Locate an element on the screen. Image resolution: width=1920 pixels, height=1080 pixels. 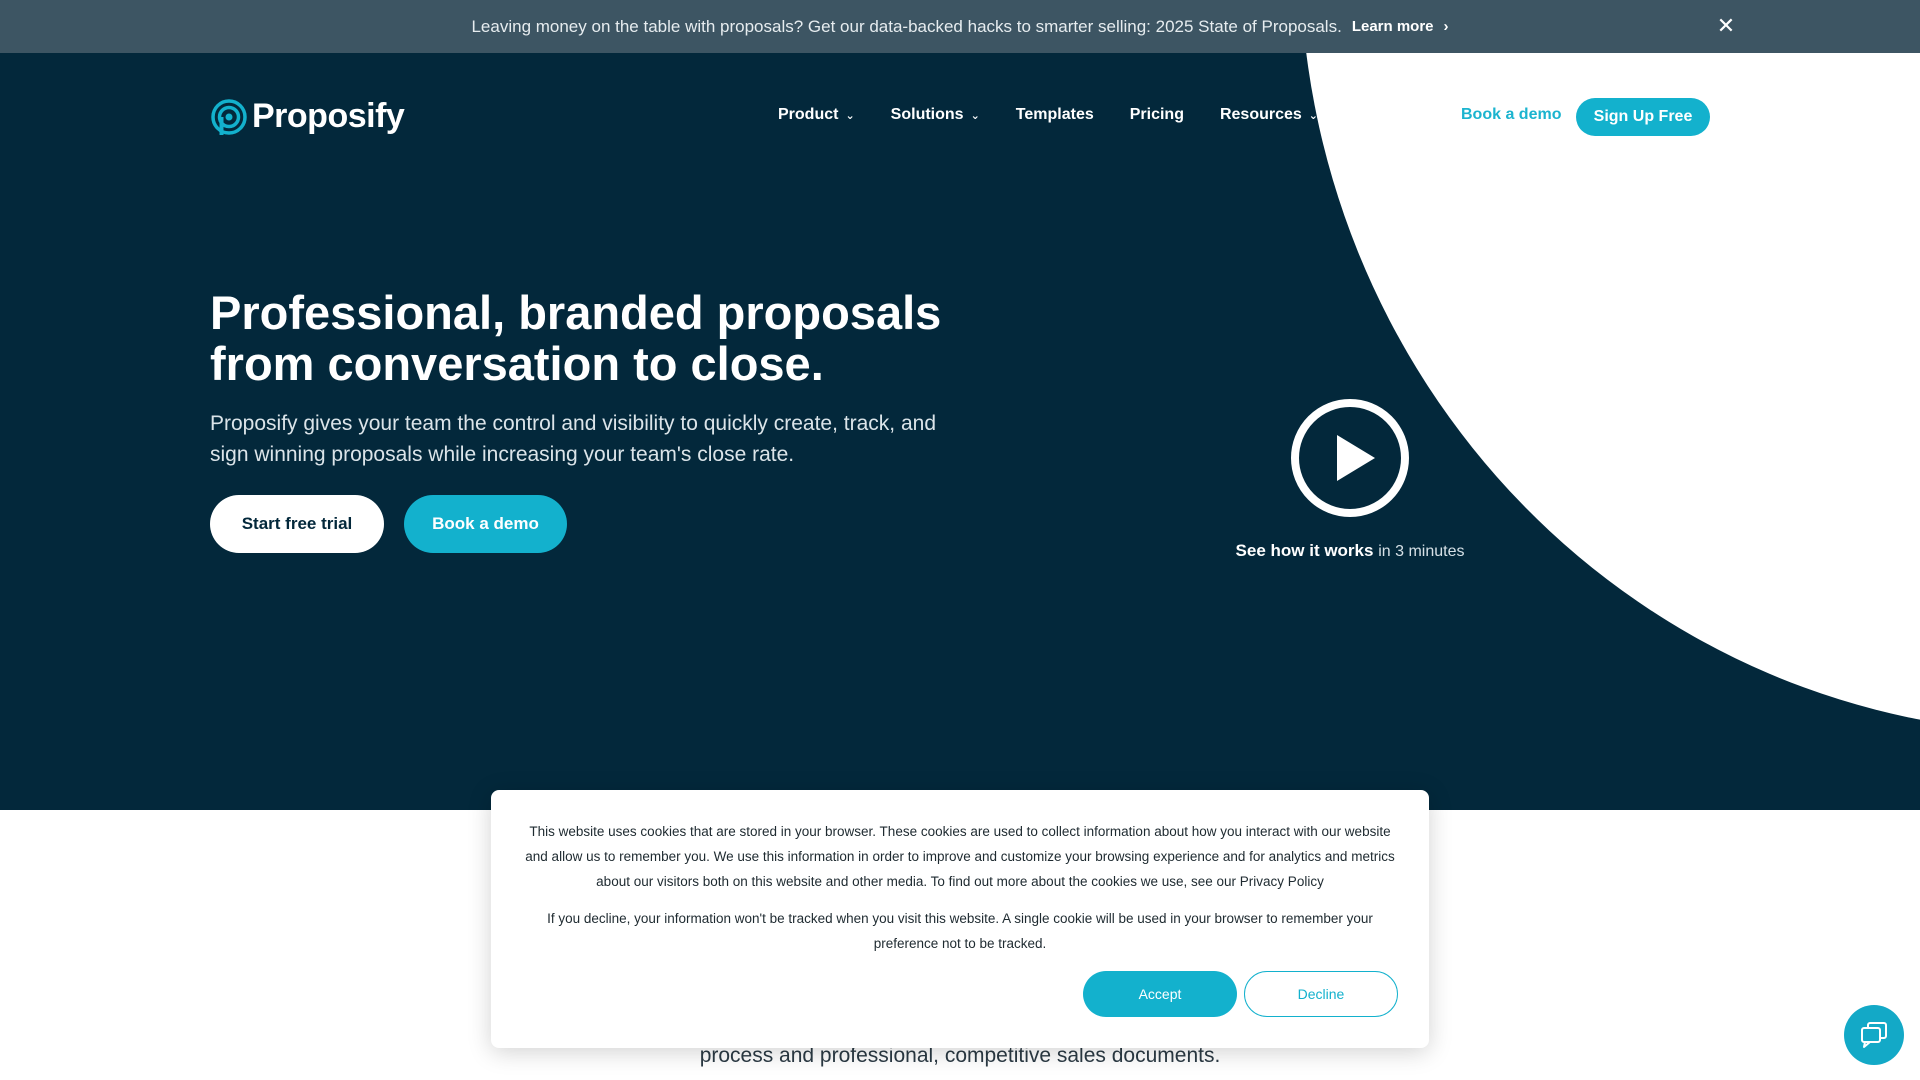
chat-widget-button is located at coordinates (1874, 1035).